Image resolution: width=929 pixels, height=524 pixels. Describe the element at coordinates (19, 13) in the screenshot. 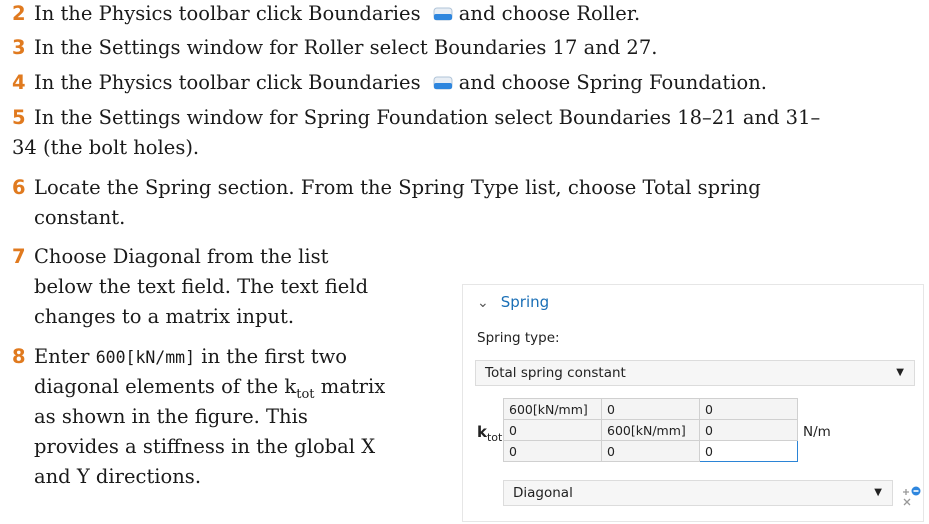

I see `step-number: 2` at that location.